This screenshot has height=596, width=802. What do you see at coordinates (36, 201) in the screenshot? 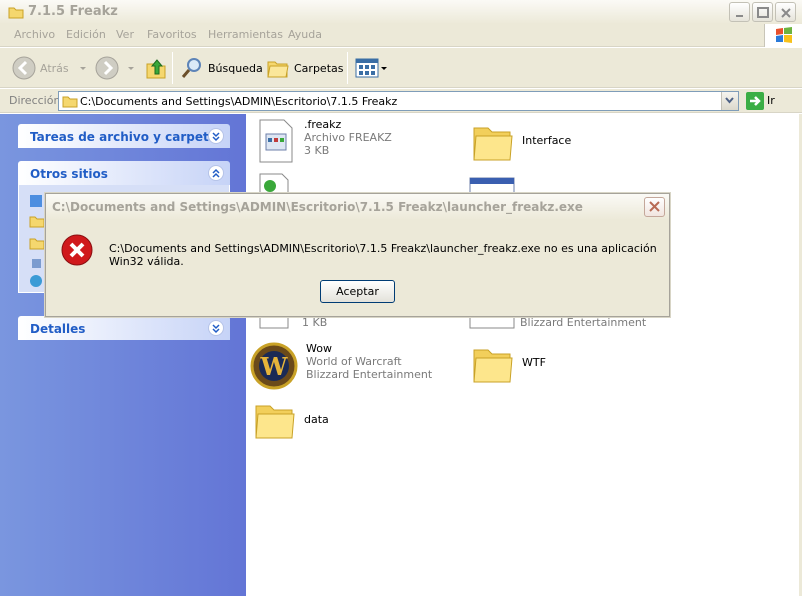
I see `desktop-icon` at bounding box center [36, 201].